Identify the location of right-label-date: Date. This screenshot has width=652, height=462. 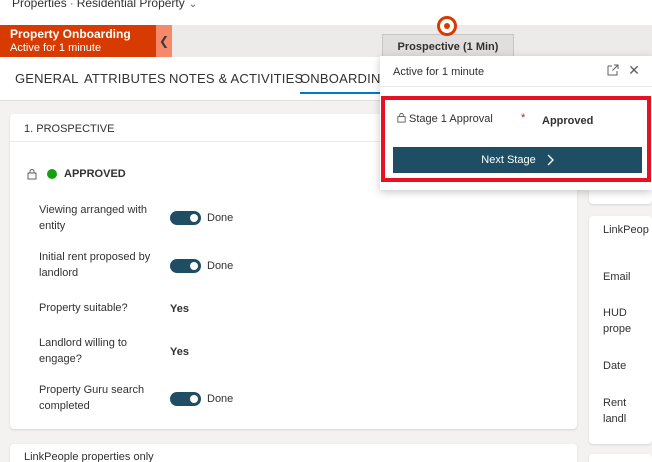
(615, 366).